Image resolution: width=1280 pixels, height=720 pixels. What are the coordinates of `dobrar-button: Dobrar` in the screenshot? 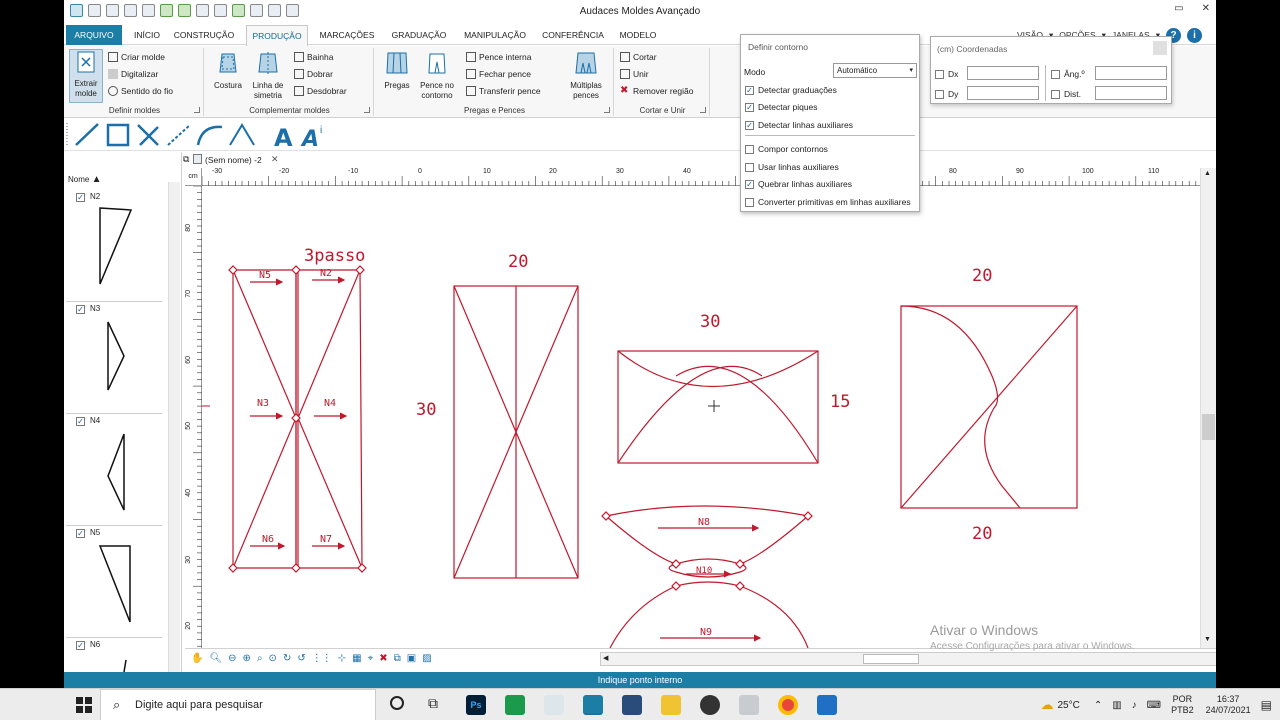 It's located at (313, 74).